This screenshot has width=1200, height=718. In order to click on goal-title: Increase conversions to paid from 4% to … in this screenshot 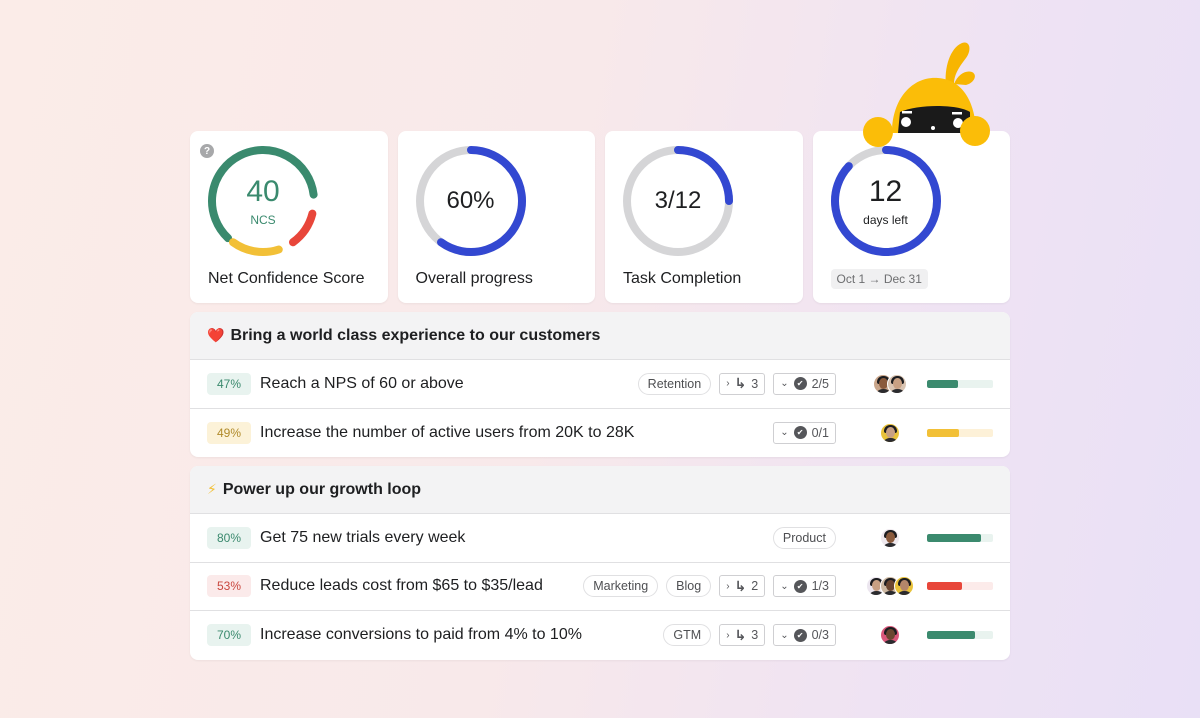, I will do `click(421, 635)`.